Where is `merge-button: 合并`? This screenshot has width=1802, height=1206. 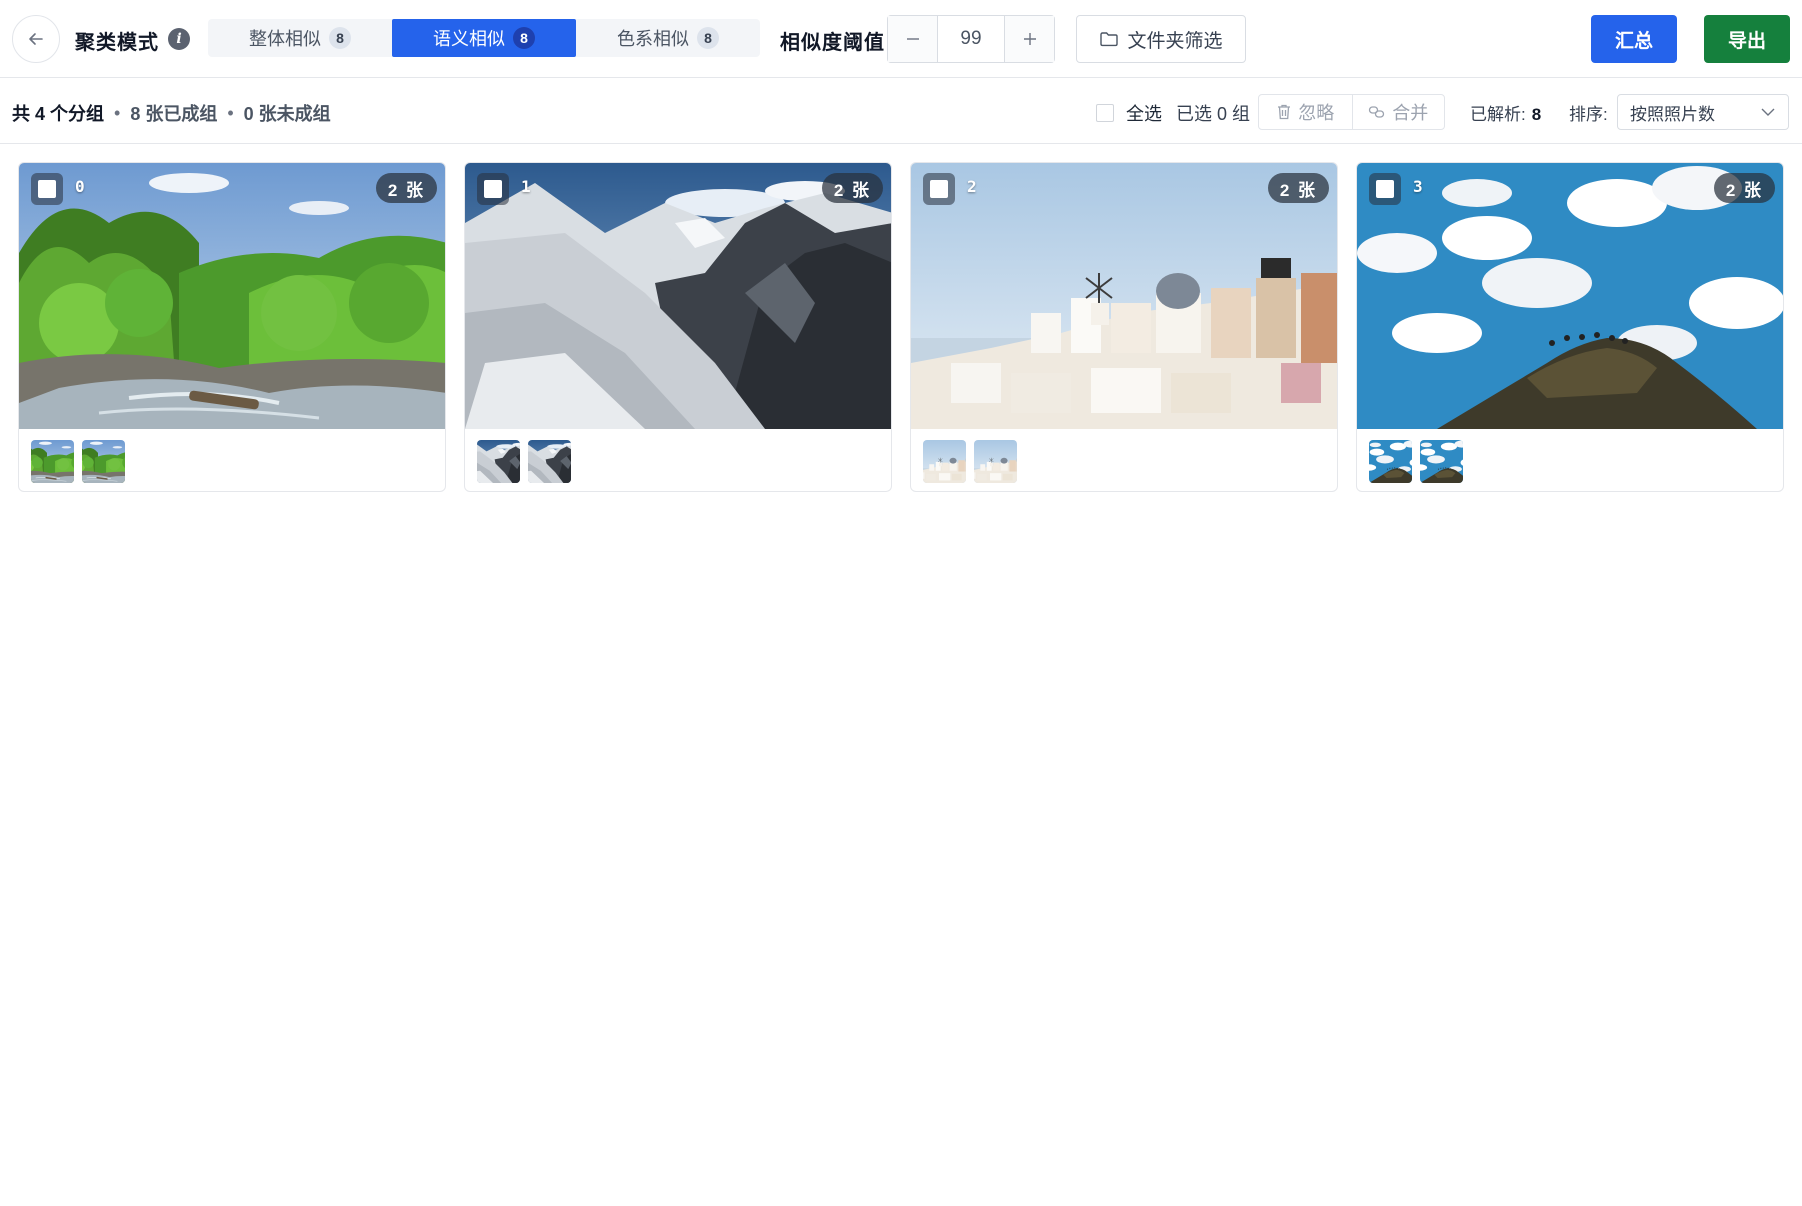 merge-button: 合并 is located at coordinates (1398, 112).